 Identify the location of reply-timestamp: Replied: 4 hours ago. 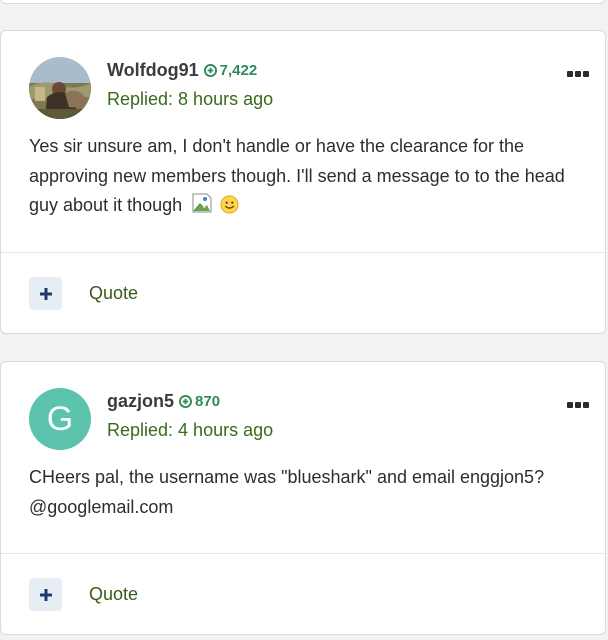
(190, 430).